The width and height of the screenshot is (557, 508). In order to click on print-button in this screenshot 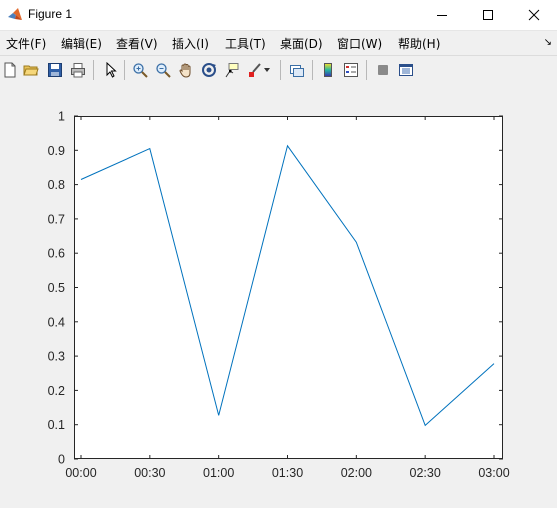, I will do `click(78, 70)`.